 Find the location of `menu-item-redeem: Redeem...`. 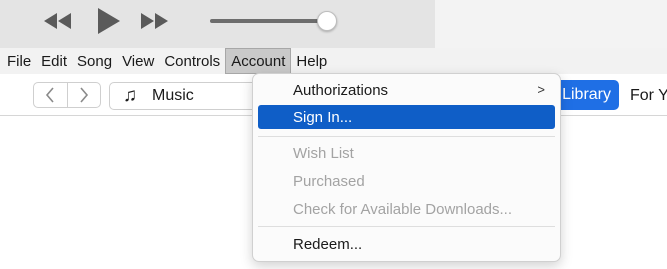

menu-item-redeem: Redeem... is located at coordinates (406, 244).